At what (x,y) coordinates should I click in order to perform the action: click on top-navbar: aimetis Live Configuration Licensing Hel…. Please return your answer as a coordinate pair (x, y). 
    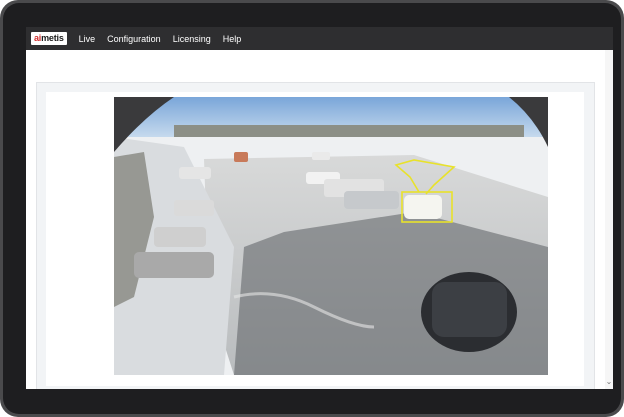
    Looking at the image, I should click on (319, 38).